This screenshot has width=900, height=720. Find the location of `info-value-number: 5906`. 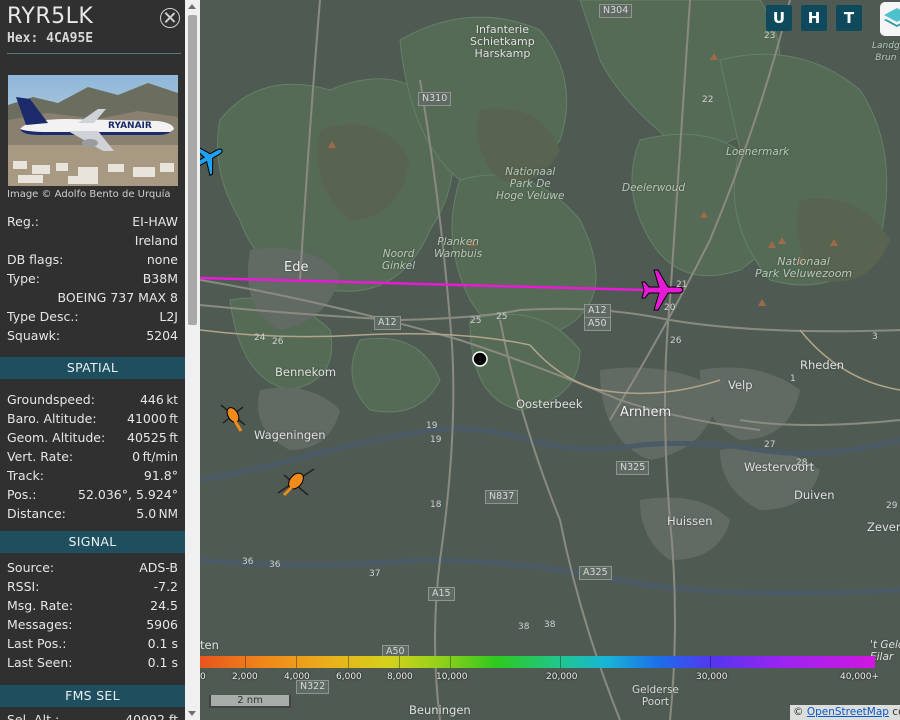

info-value-number: 5906 is located at coordinates (162, 624).